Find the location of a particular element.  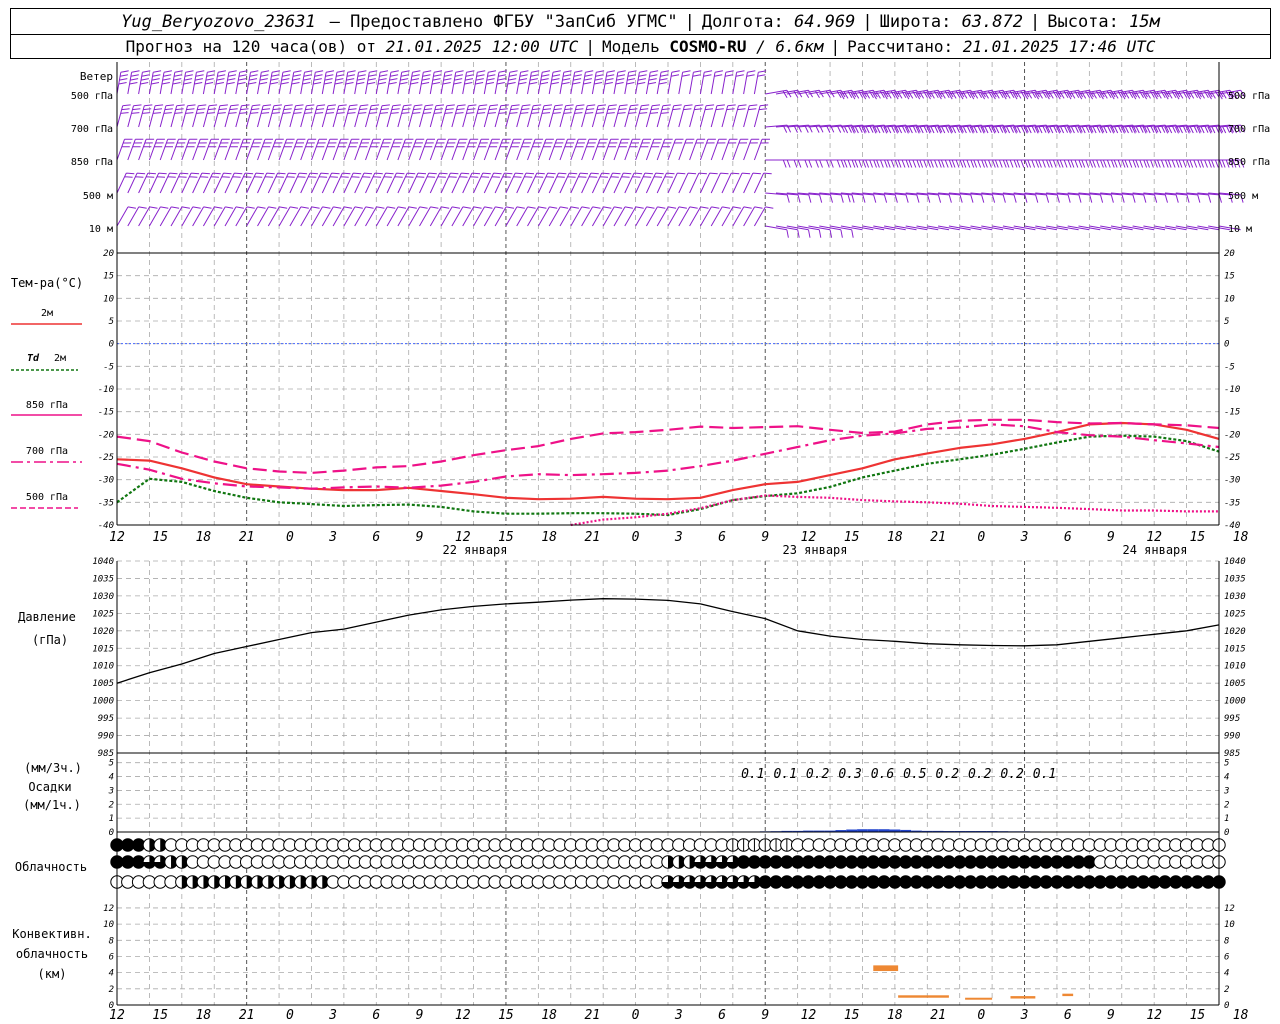

press-tick-left: 1005 is located at coordinates (103, 684).